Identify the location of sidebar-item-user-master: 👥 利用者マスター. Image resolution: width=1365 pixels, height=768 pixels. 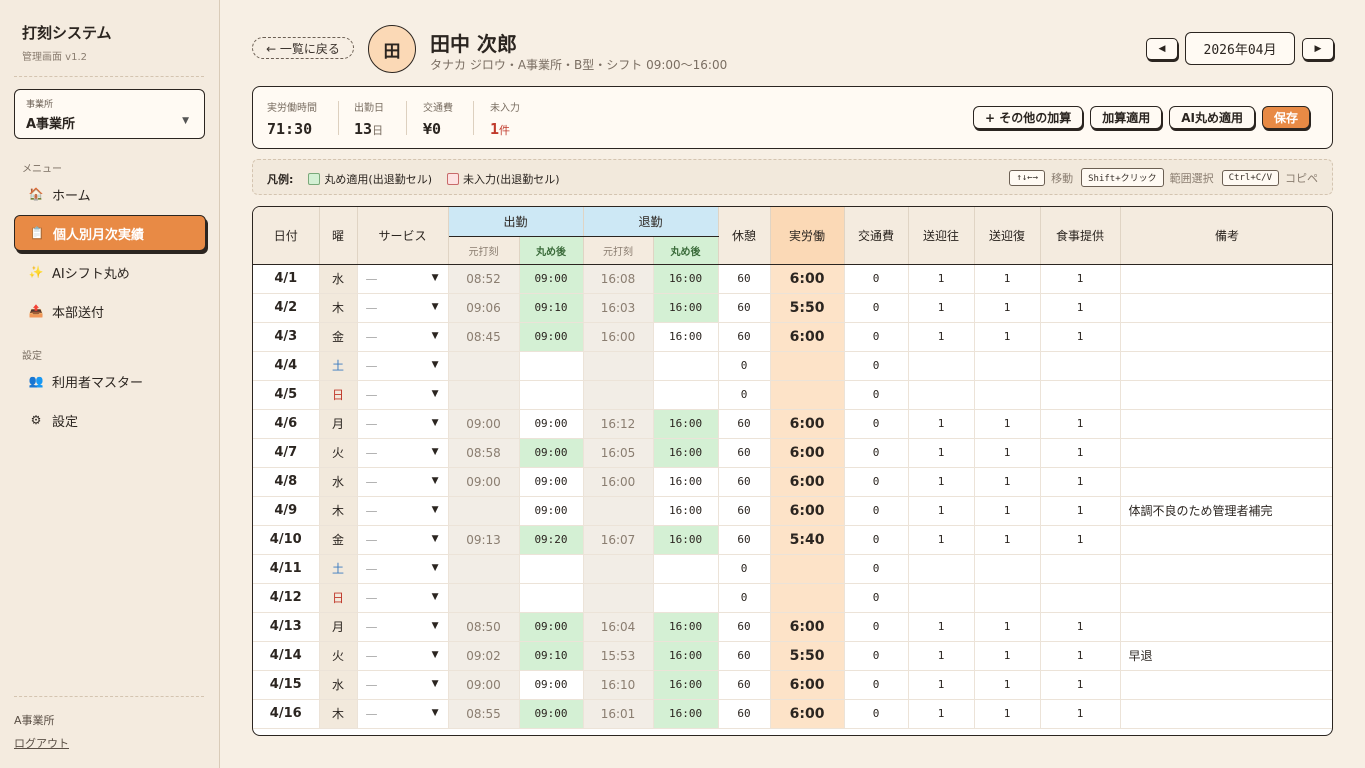
(110, 381).